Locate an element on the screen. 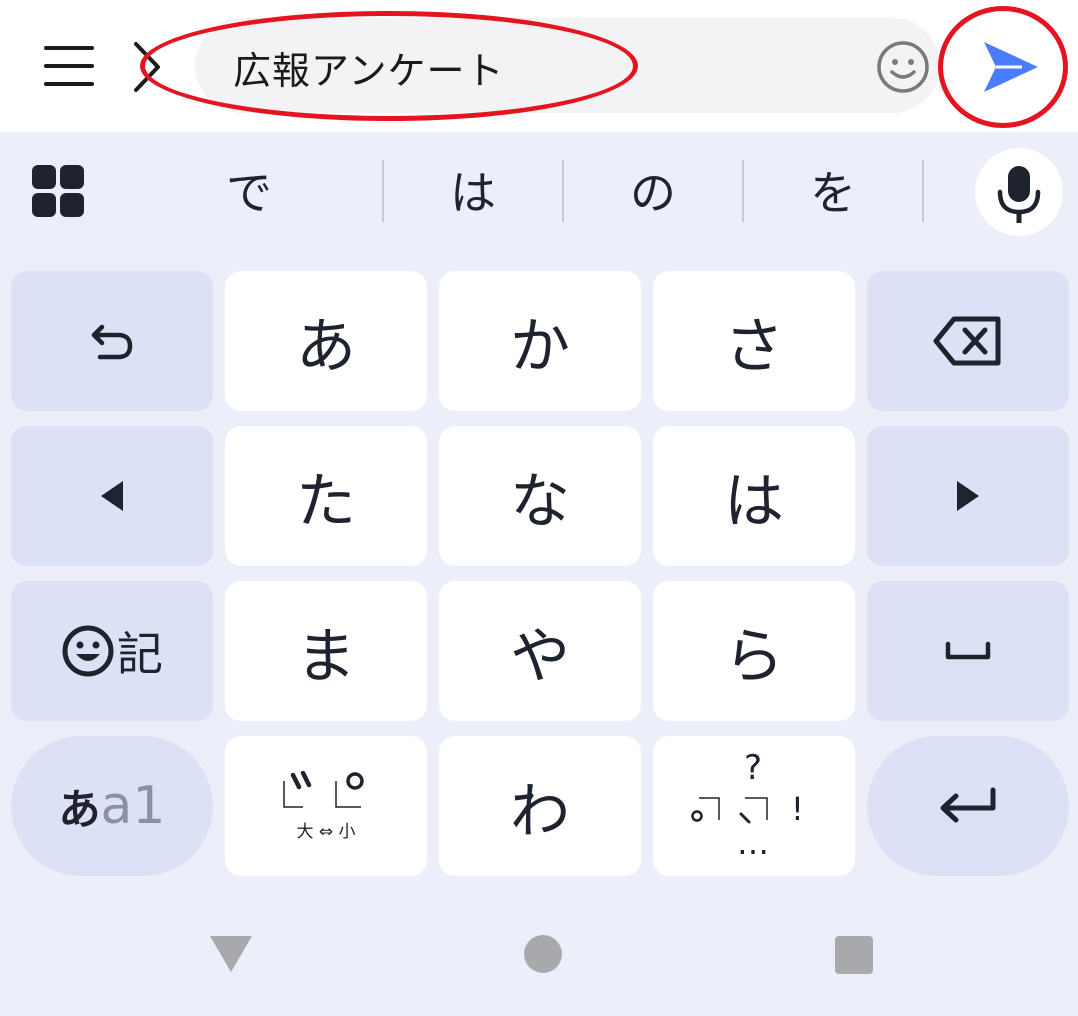 Image resolution: width=1078 pixels, height=1016 pixels. send-icon is located at coordinates (1010, 67).